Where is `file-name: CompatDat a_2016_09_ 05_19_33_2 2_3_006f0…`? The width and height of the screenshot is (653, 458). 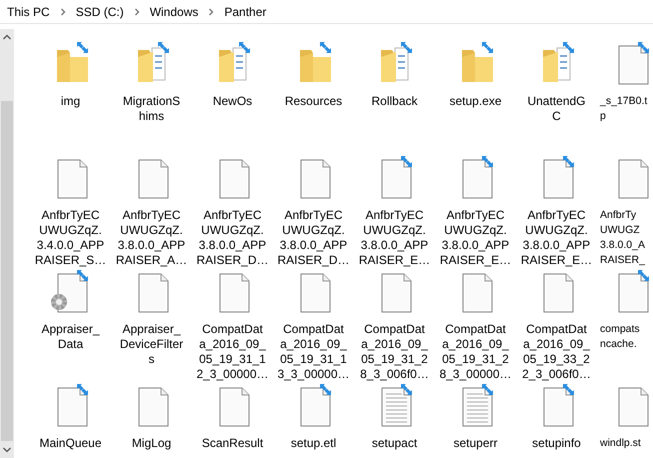 file-name: CompatDat a_2016_09_ 05_19_33_2 2_3_006f0… is located at coordinates (556, 352).